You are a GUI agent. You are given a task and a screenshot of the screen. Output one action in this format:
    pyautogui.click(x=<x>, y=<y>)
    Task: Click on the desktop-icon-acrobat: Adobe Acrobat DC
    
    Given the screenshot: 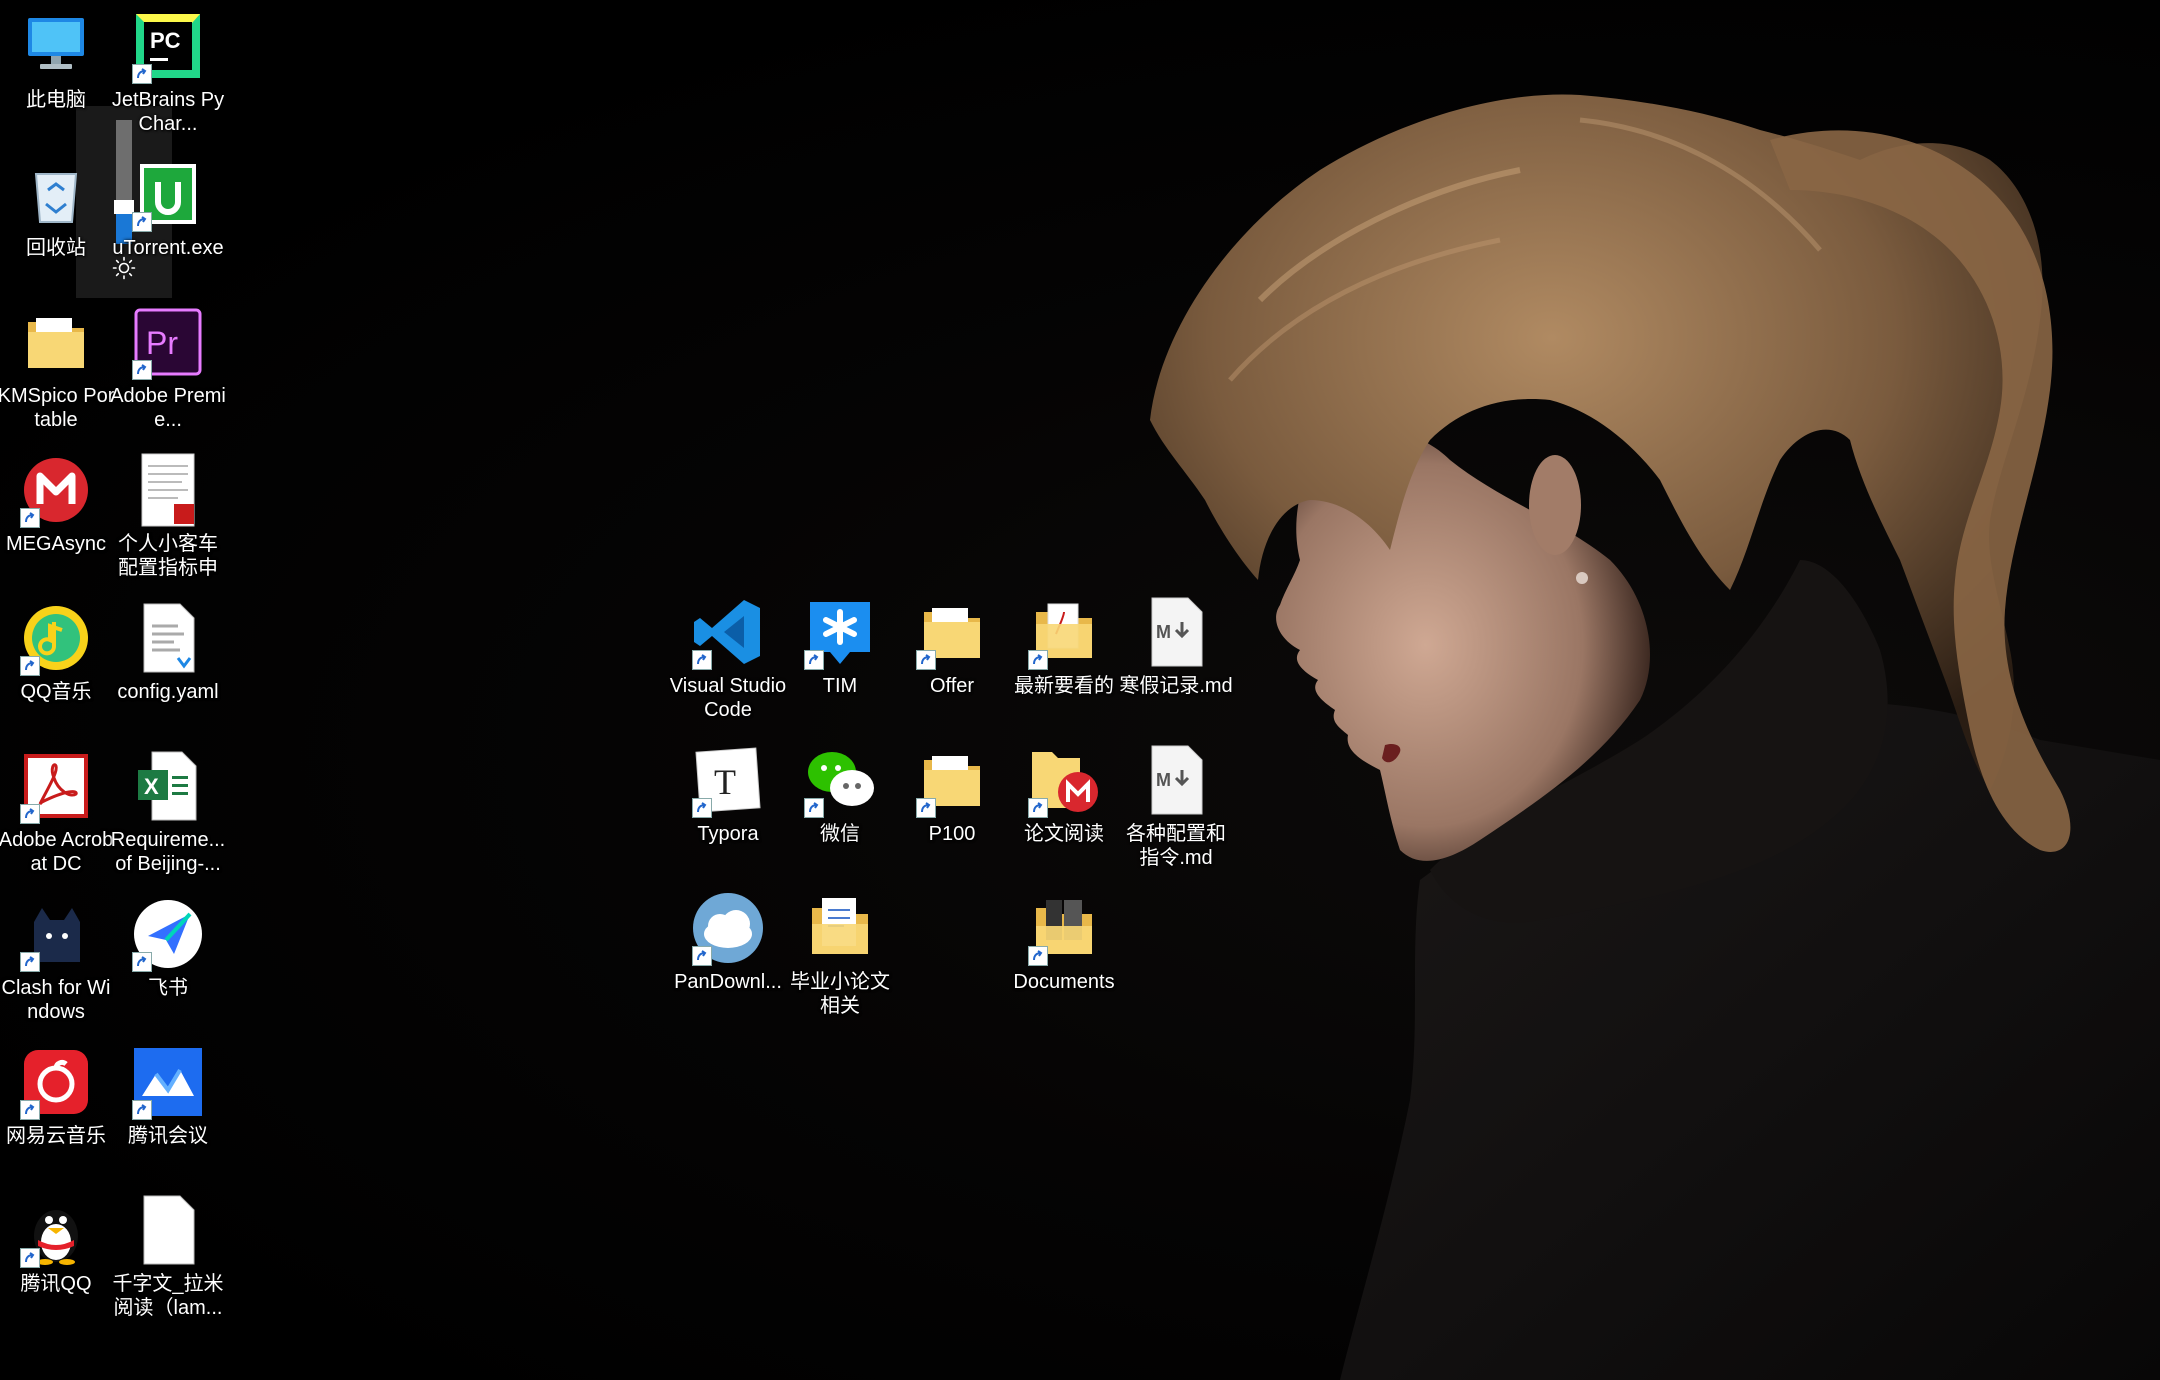 What is the action you would take?
    pyautogui.click(x=57, y=812)
    